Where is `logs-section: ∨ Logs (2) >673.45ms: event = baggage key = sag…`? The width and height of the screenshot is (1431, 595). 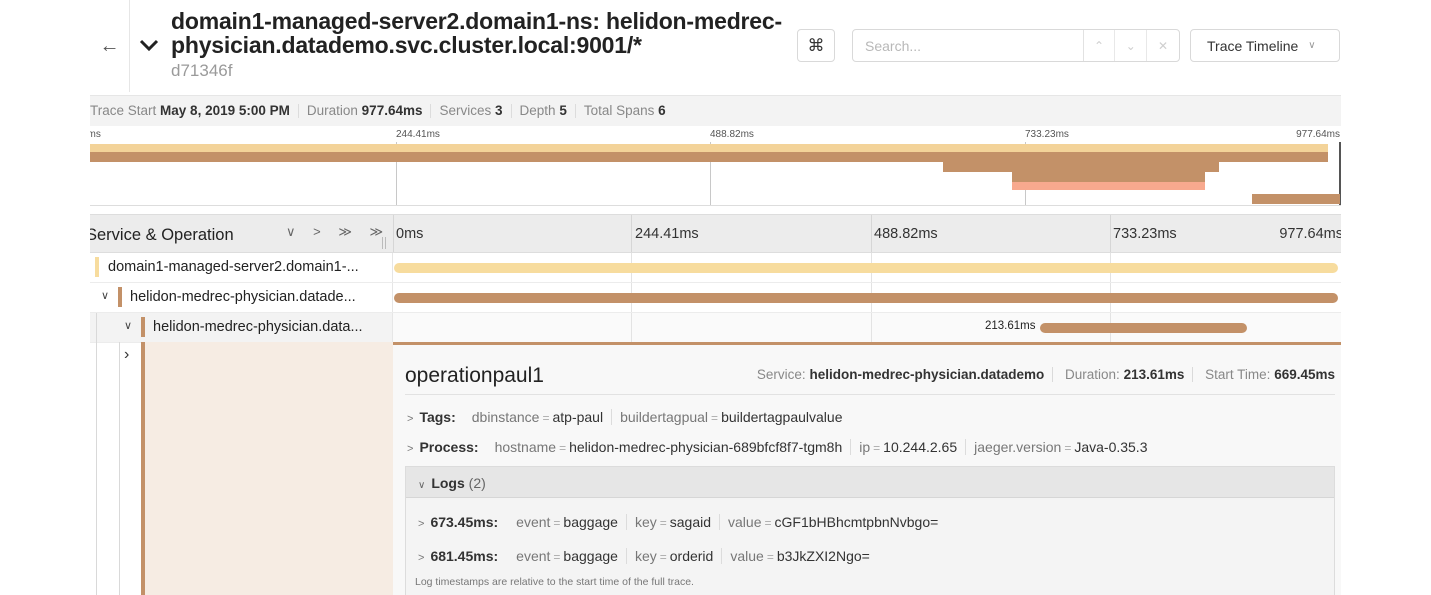
logs-section: ∨ Logs (2) >673.45ms: event = baggage key = sag… is located at coordinates (870, 530).